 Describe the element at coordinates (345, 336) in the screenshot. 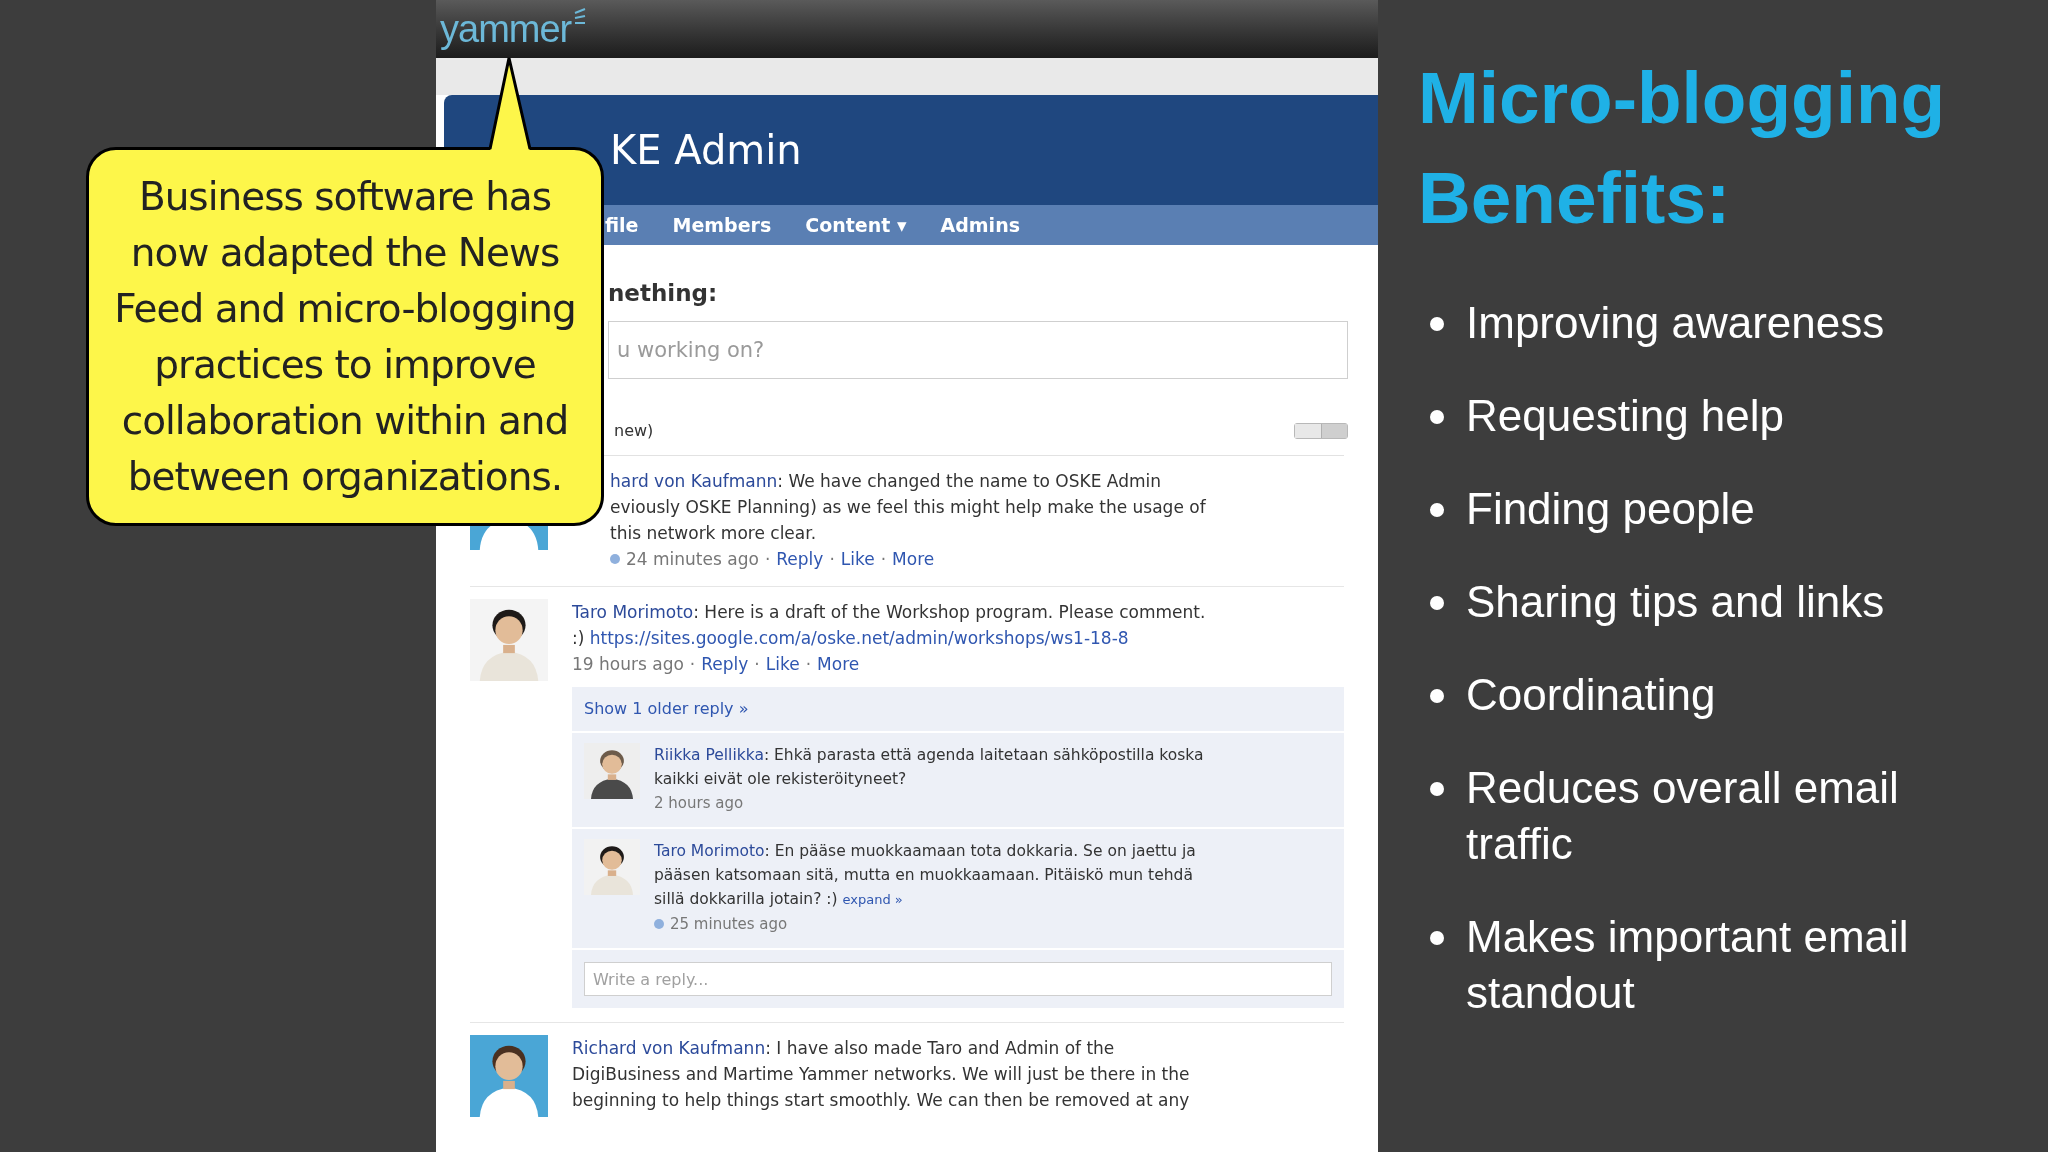

I see `callout-text: Business software has now adapted the News Feed and micro-blogging practices to improve collaboration within and between organizations.` at that location.